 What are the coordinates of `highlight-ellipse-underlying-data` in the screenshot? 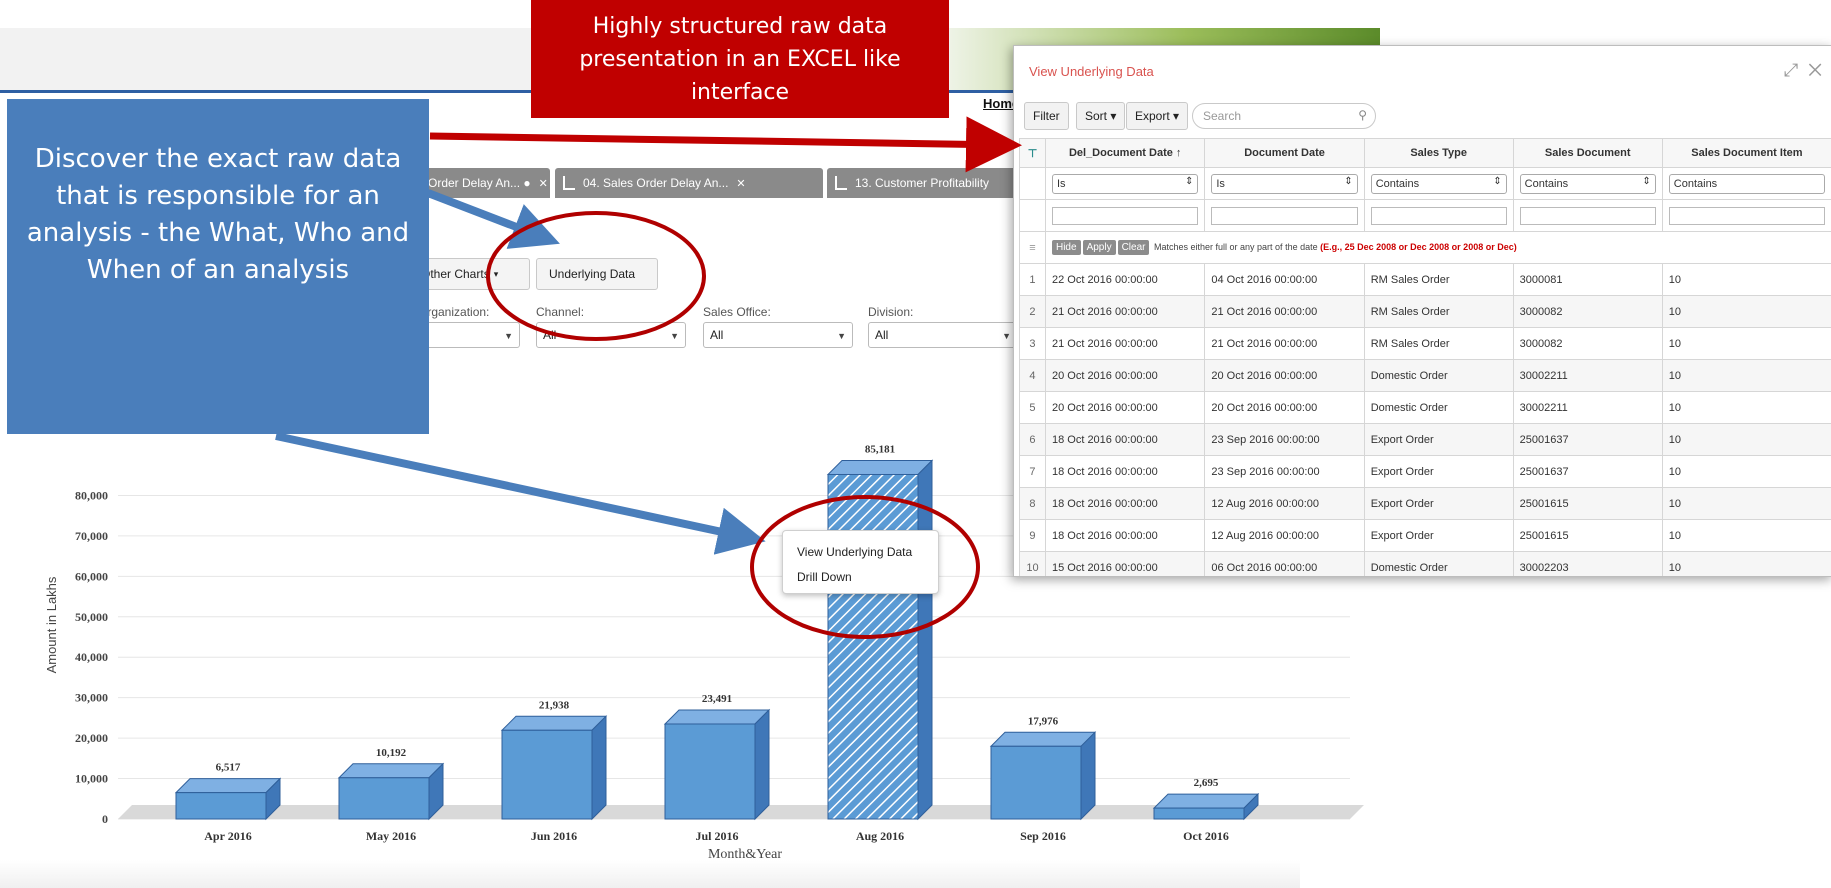 It's located at (596, 276).